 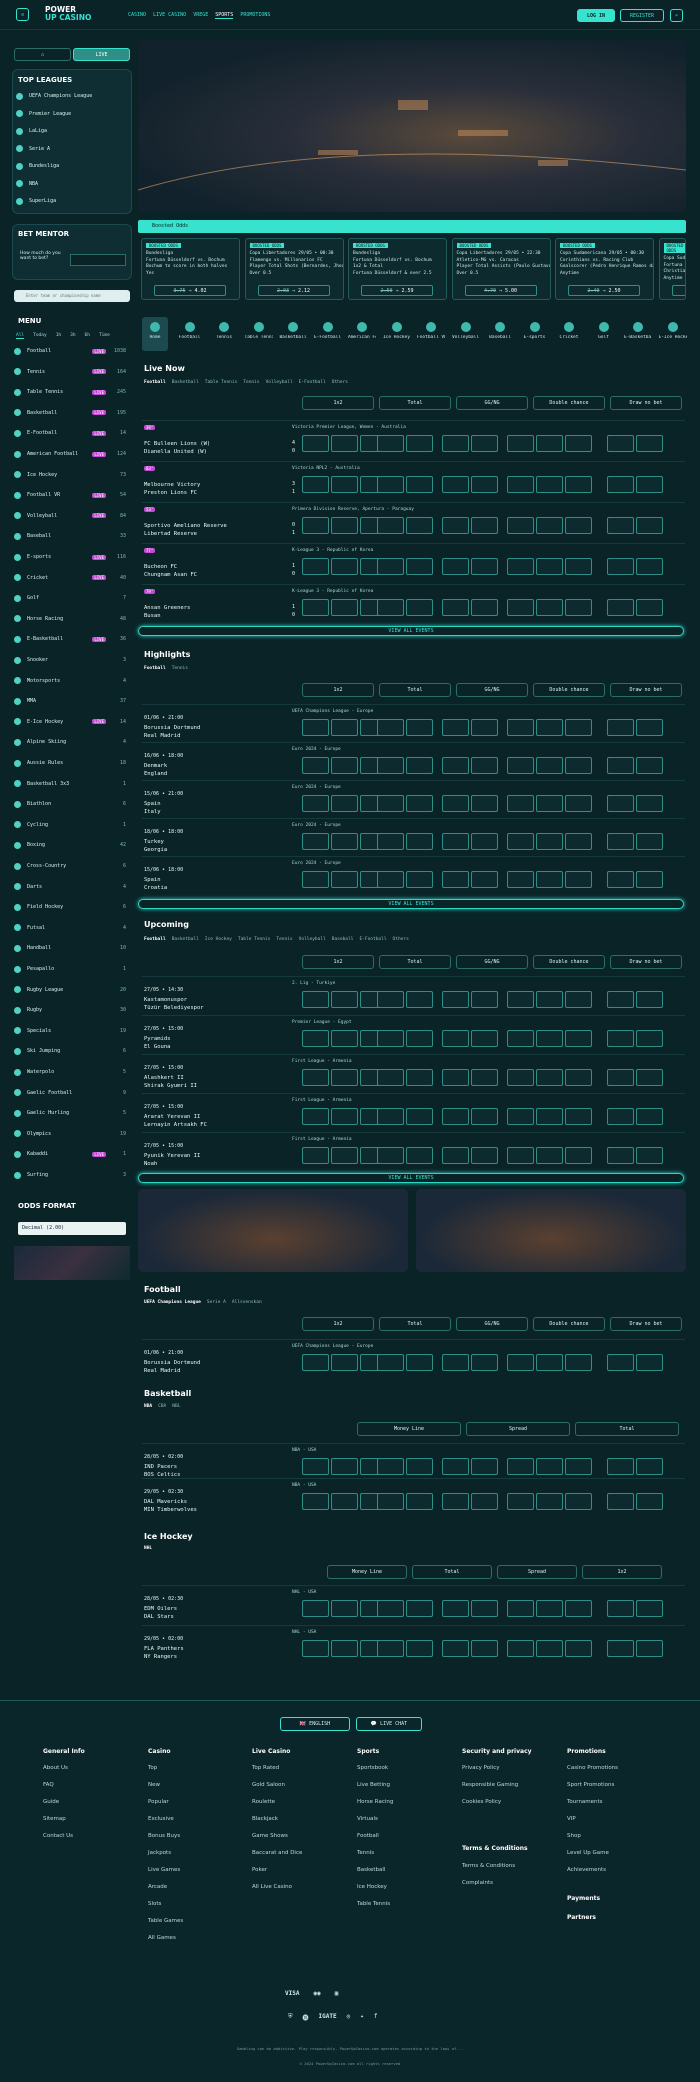 I want to click on footer-link: Sitemap, so click(x=54, y=1819).